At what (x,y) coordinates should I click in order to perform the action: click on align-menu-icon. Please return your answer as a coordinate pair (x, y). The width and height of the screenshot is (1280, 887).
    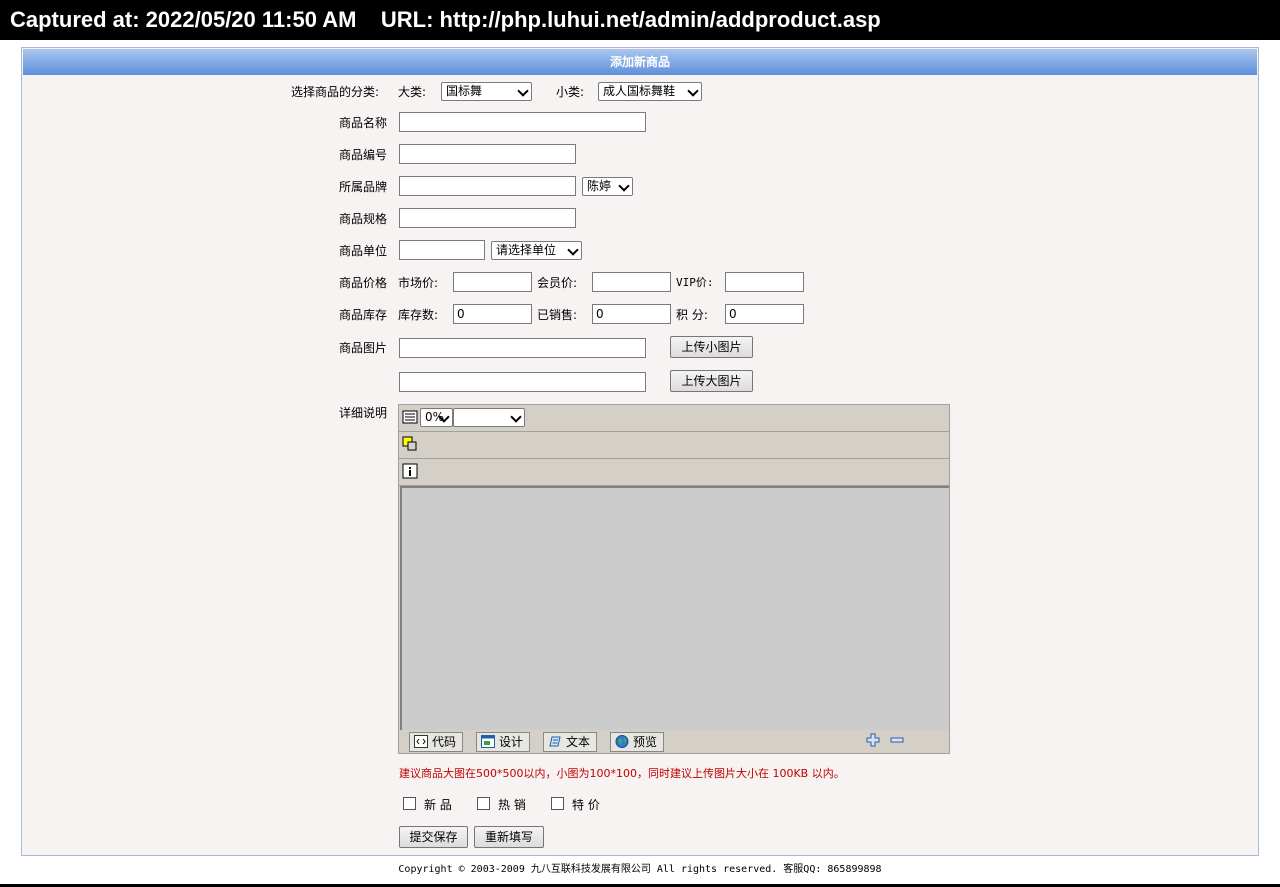
    Looking at the image, I should click on (410, 417).